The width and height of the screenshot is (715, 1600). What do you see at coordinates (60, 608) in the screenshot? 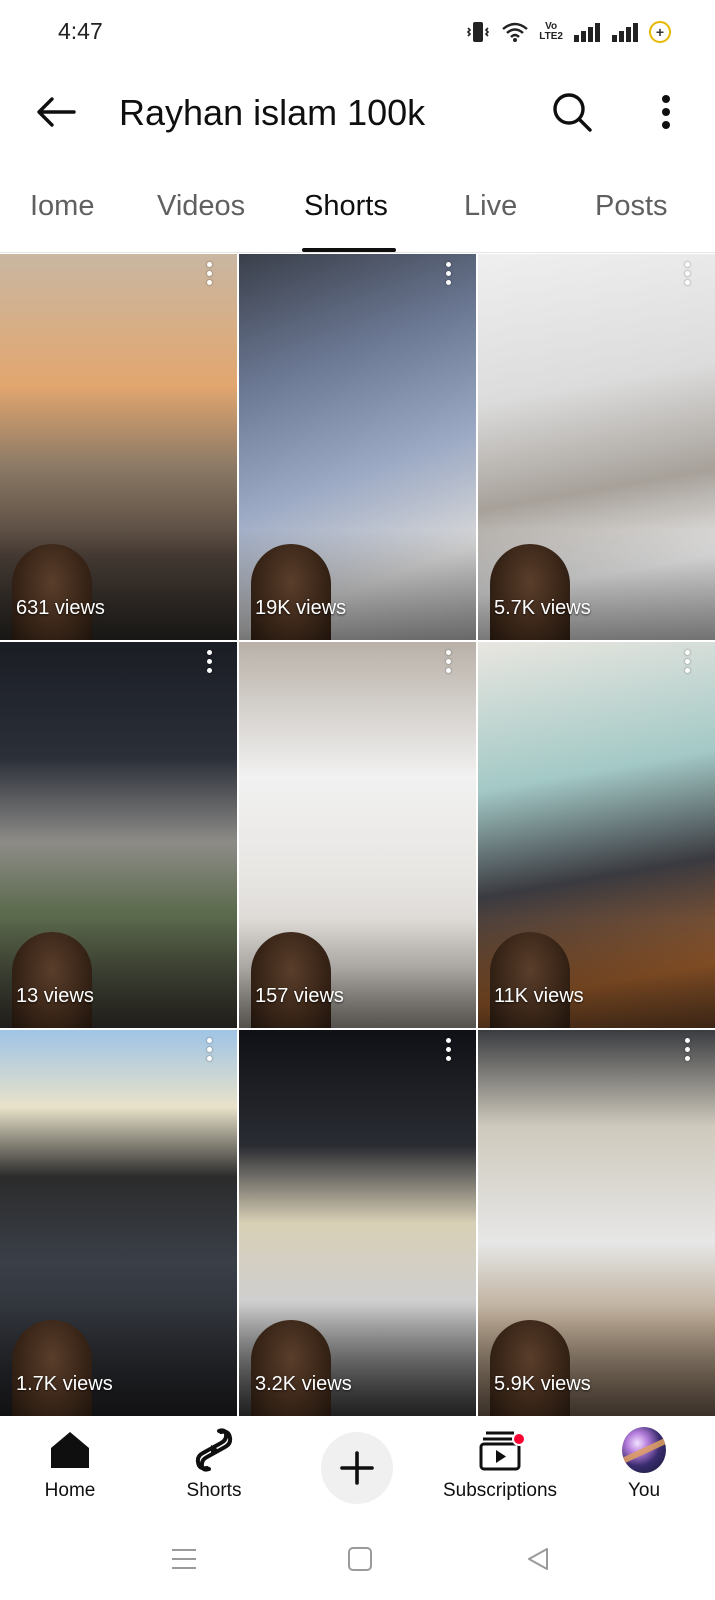
I see `view-count: 631 views` at bounding box center [60, 608].